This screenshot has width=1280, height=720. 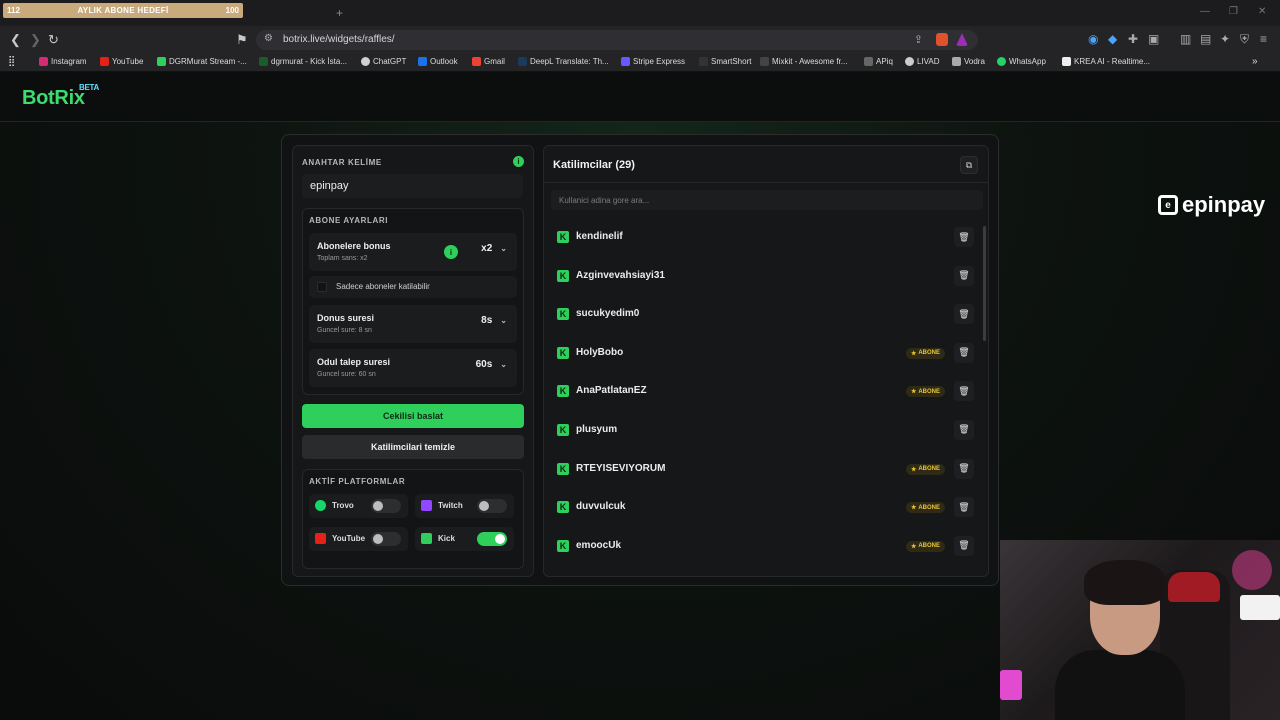 What do you see at coordinates (1262, 11) in the screenshot?
I see `close-icon: ✕` at bounding box center [1262, 11].